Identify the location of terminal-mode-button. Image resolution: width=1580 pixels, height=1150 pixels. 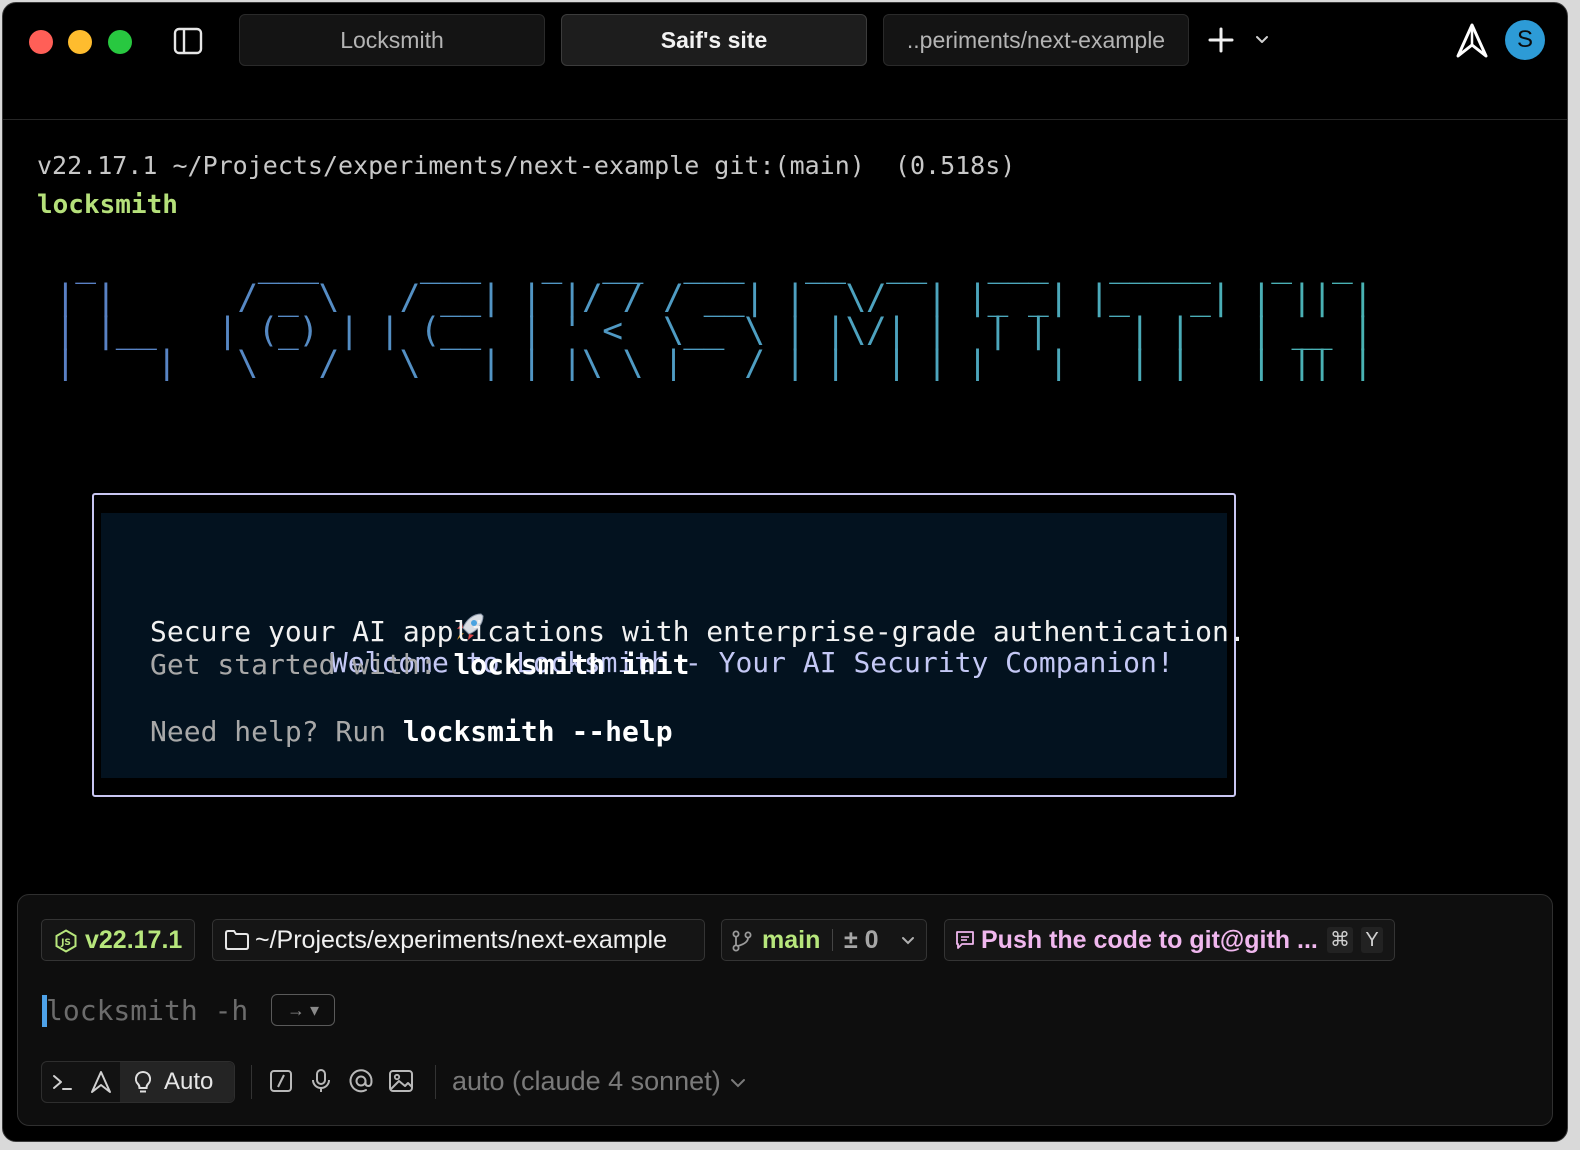
(62, 1082).